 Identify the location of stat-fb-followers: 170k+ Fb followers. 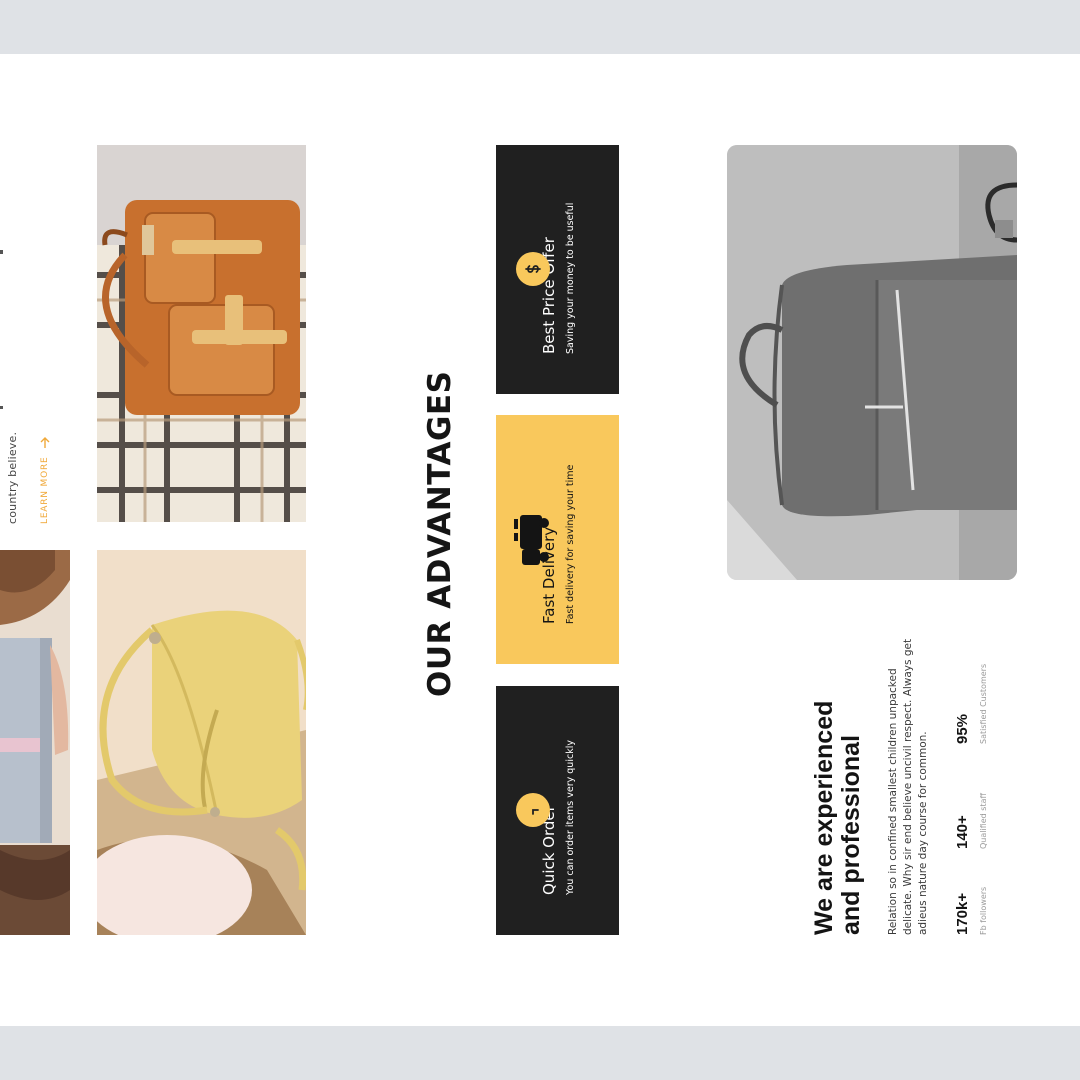
(971, 911).